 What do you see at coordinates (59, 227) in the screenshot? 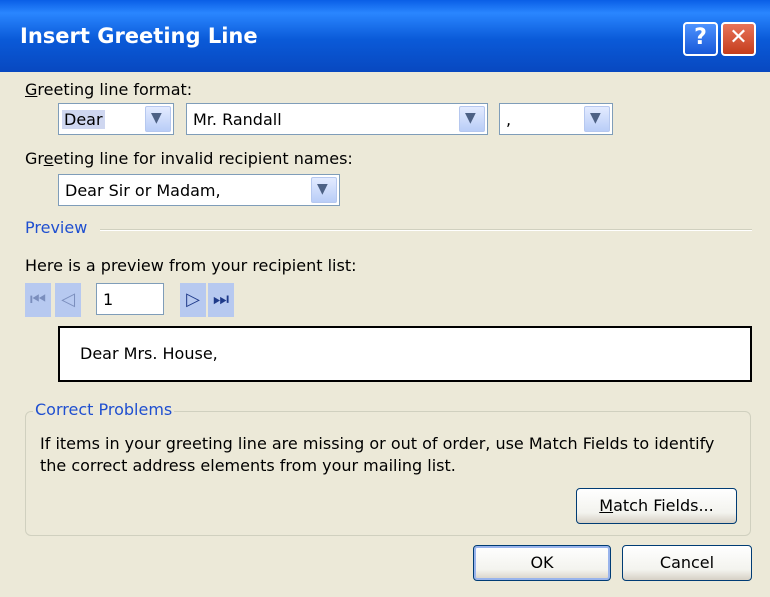
I see `preview-section-label: Preview` at bounding box center [59, 227].